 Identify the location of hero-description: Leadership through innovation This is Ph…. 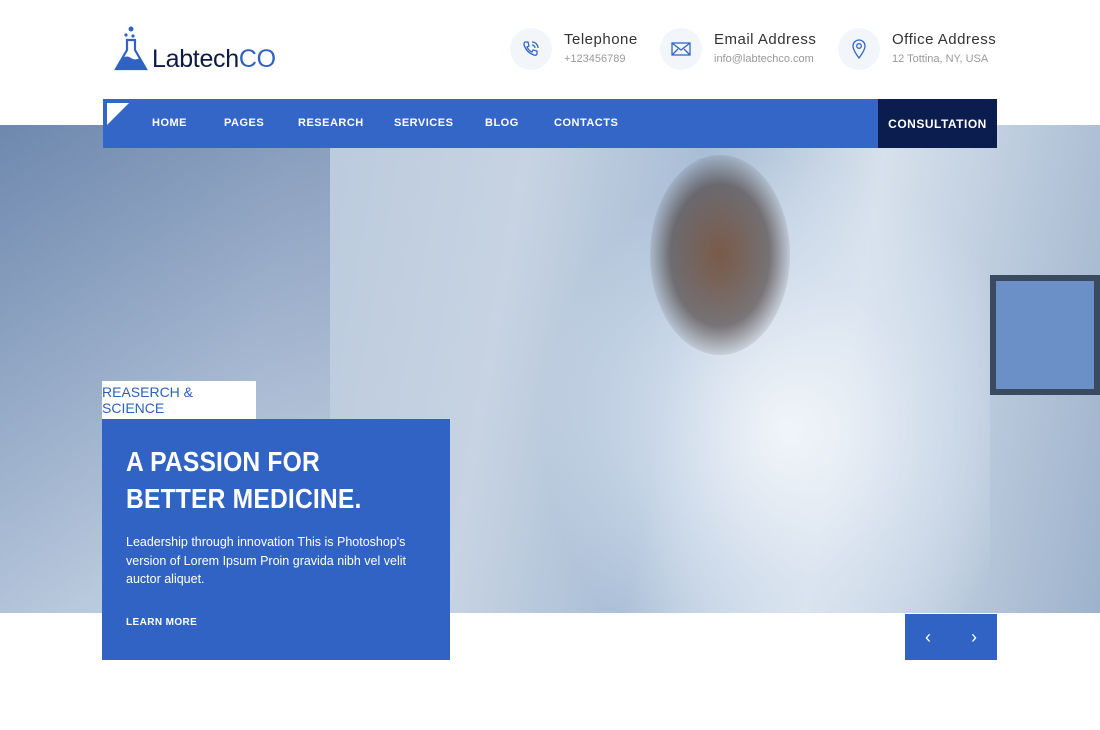
(266, 560).